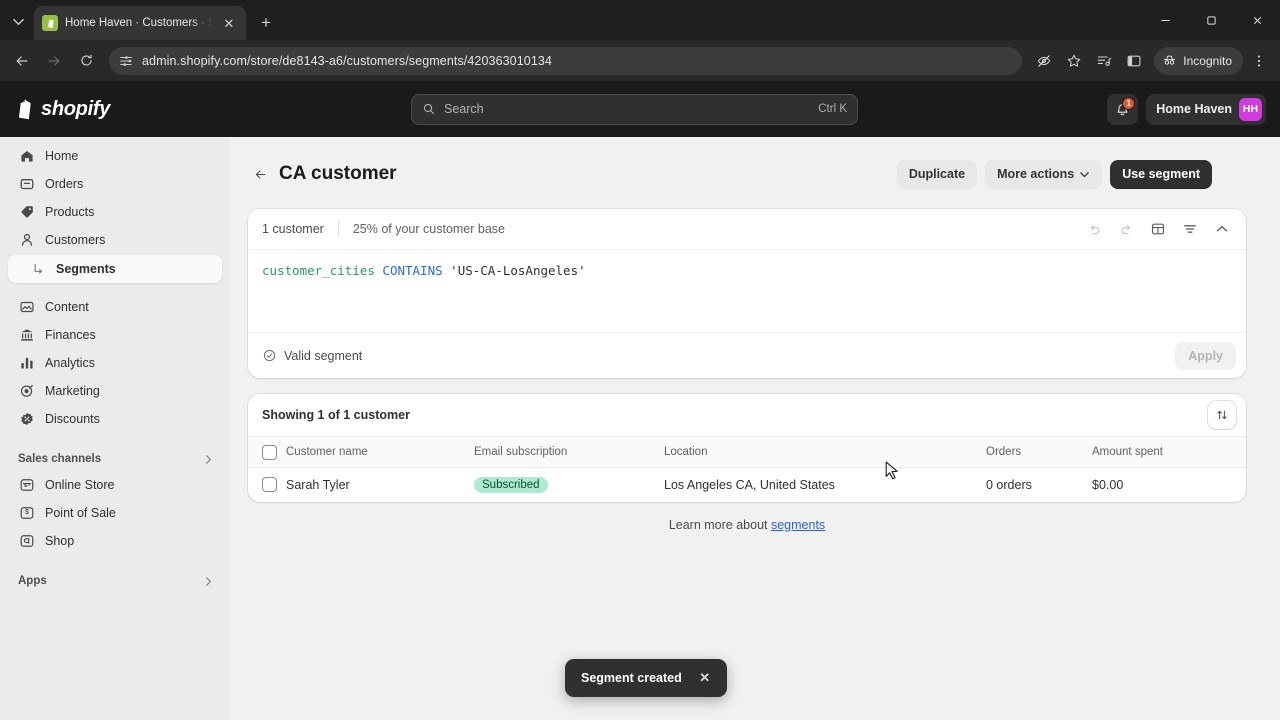  Describe the element at coordinates (72, 419) in the screenshot. I see `sidebar-item-label: Discounts` at that location.